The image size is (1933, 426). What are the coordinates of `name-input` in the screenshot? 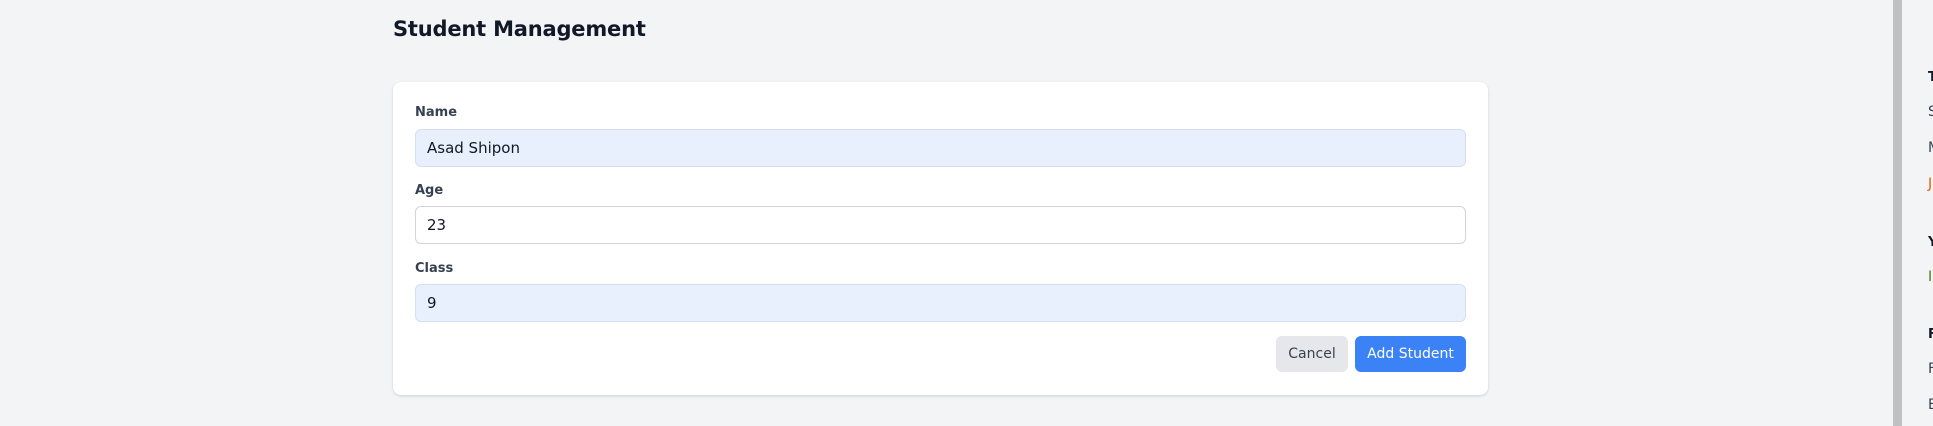 It's located at (940, 148).